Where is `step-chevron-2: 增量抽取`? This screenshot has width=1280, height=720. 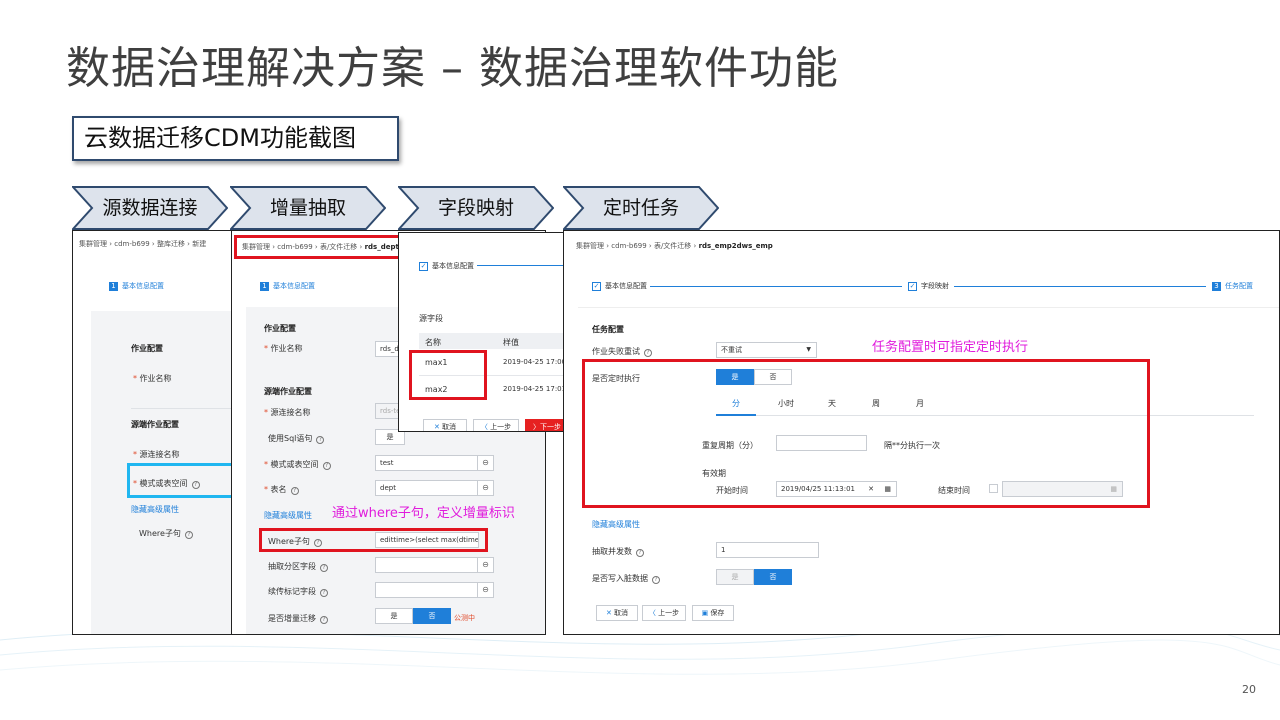 step-chevron-2: 增量抽取 is located at coordinates (308, 208).